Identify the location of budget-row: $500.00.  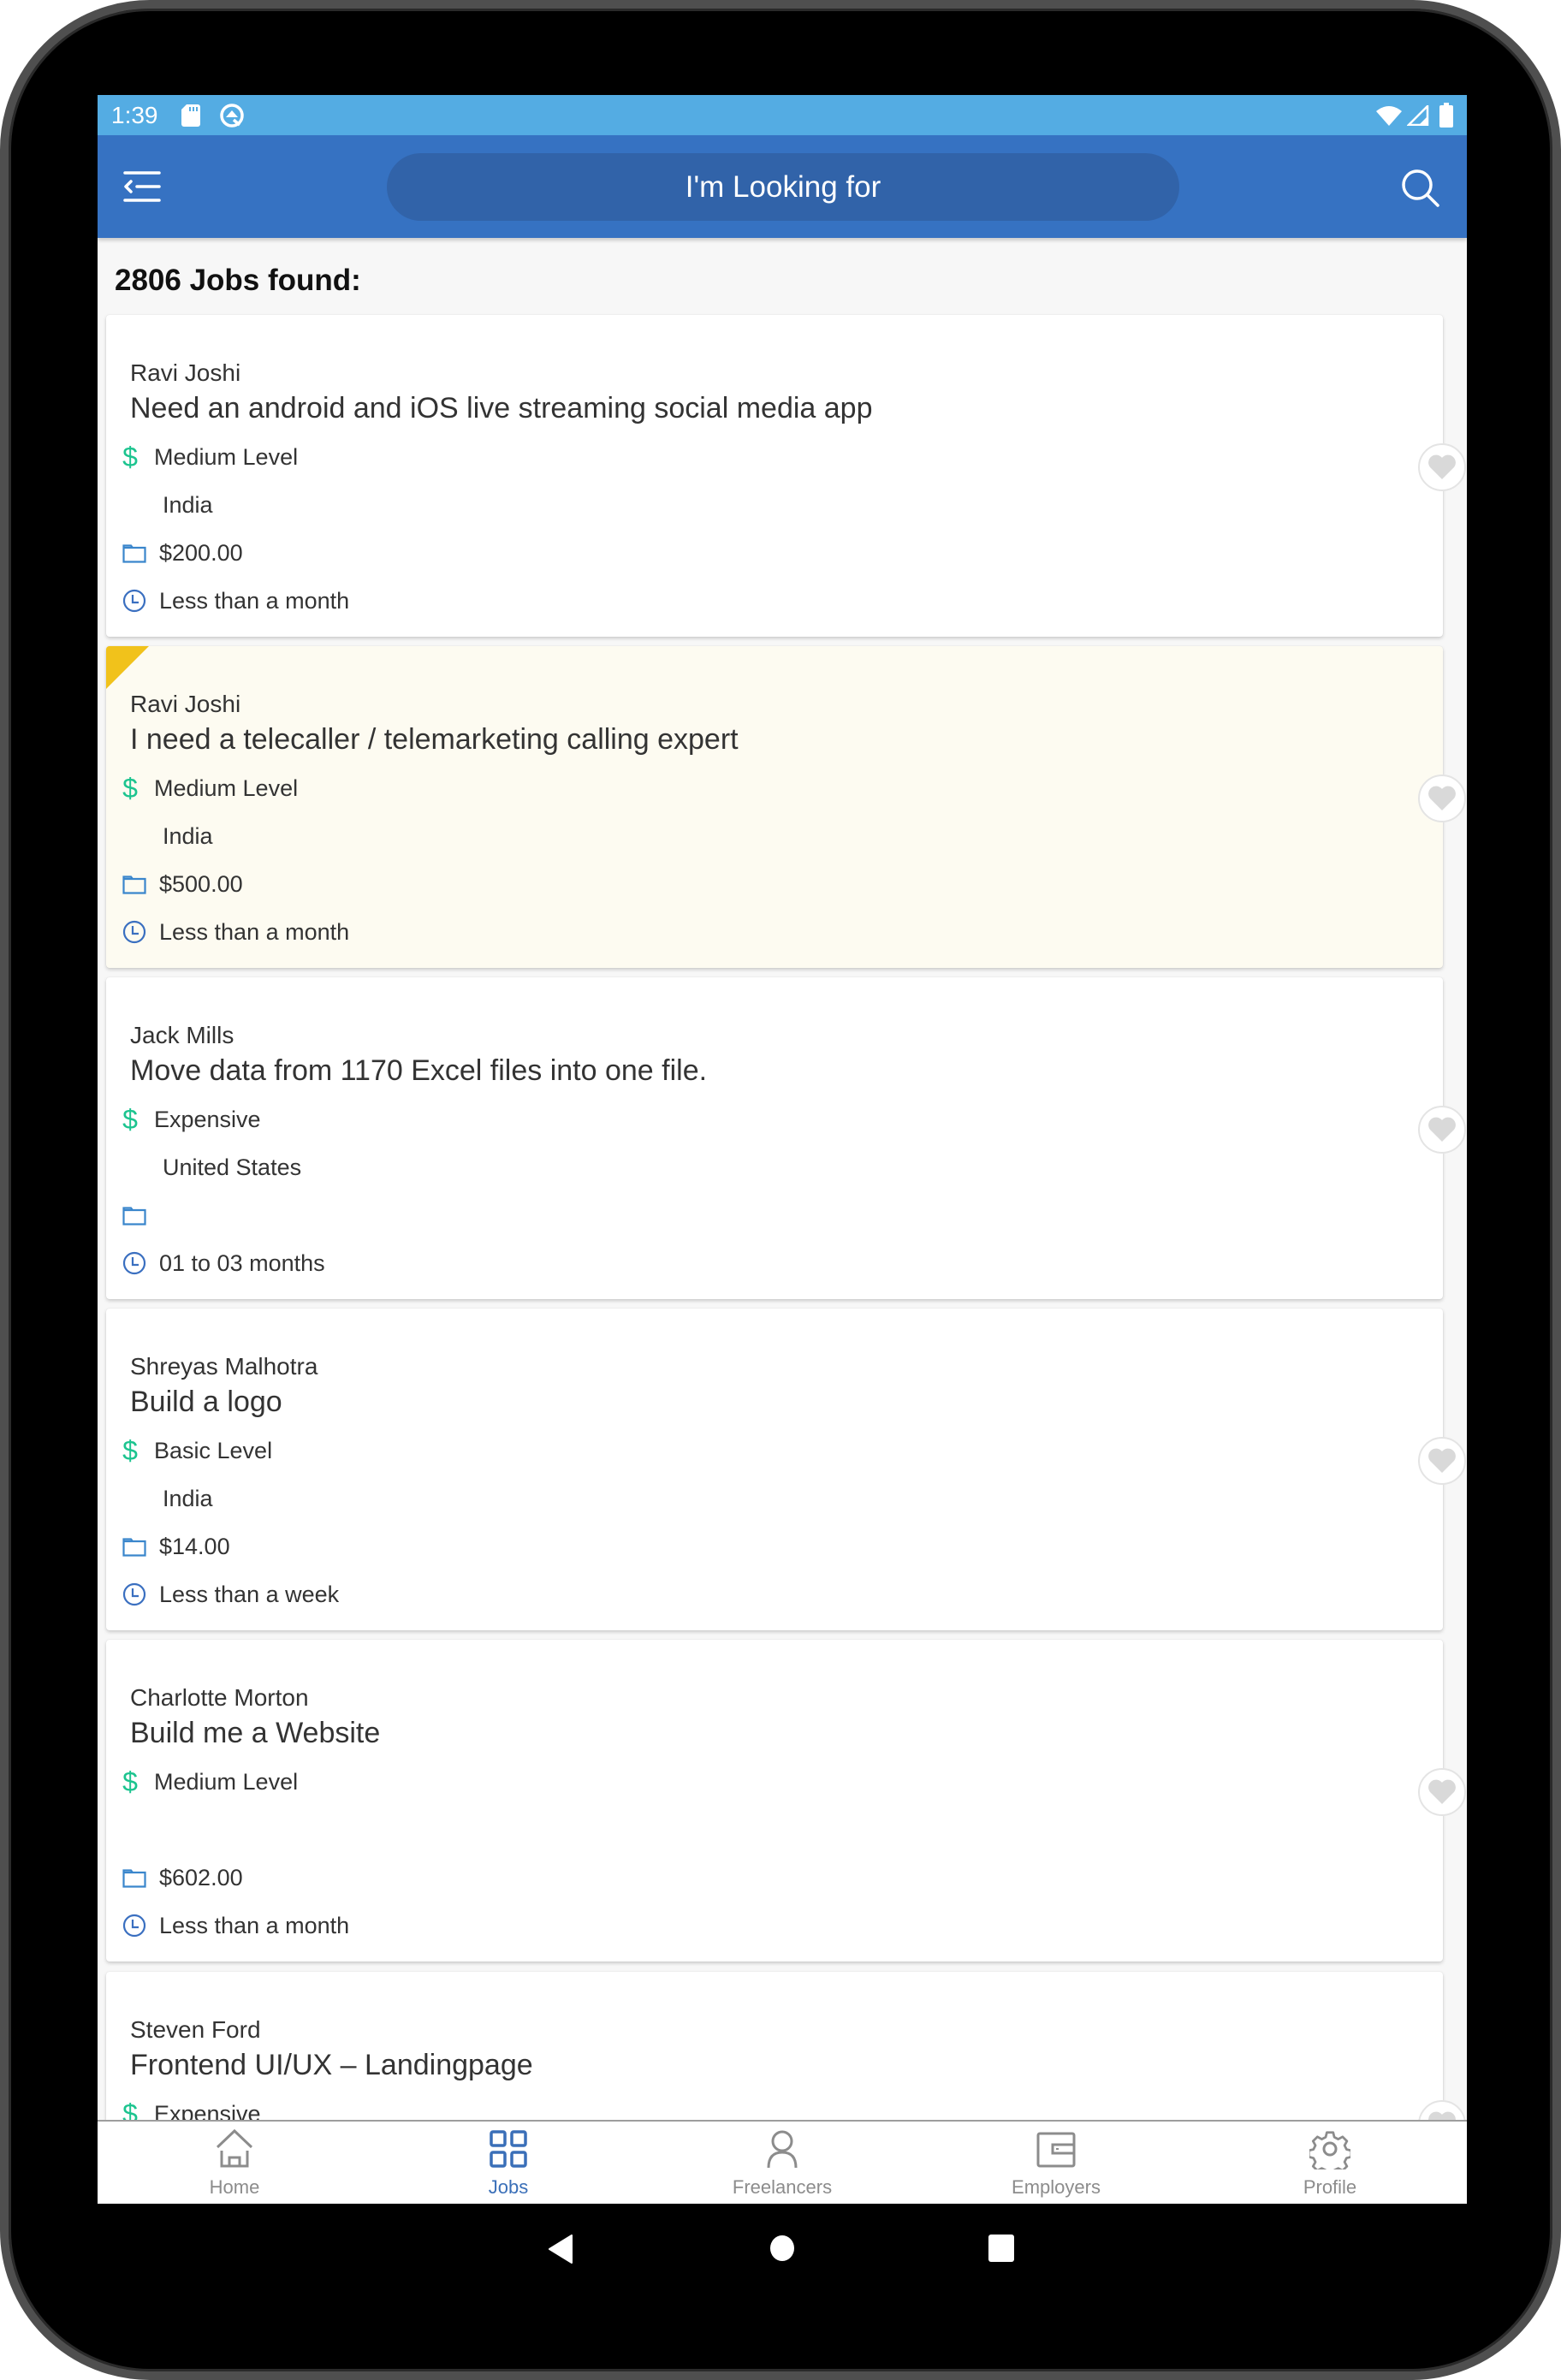
(182, 884).